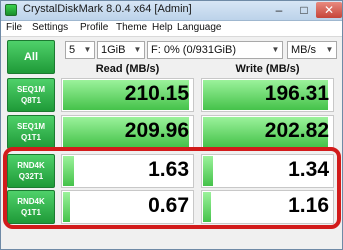  I want to click on test-queue-label: Q8T1, so click(30, 100).